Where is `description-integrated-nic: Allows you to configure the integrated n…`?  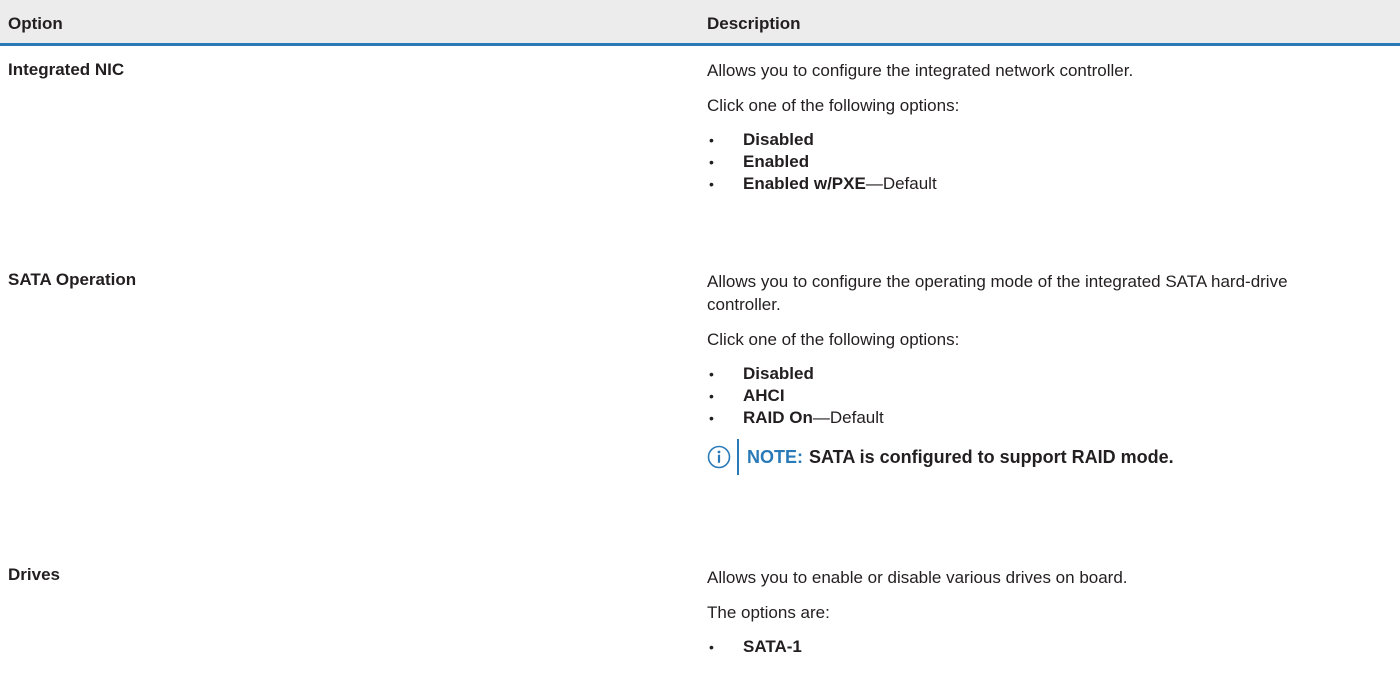
description-integrated-nic: Allows you to configure the integrated n… is located at coordinates (1012, 132).